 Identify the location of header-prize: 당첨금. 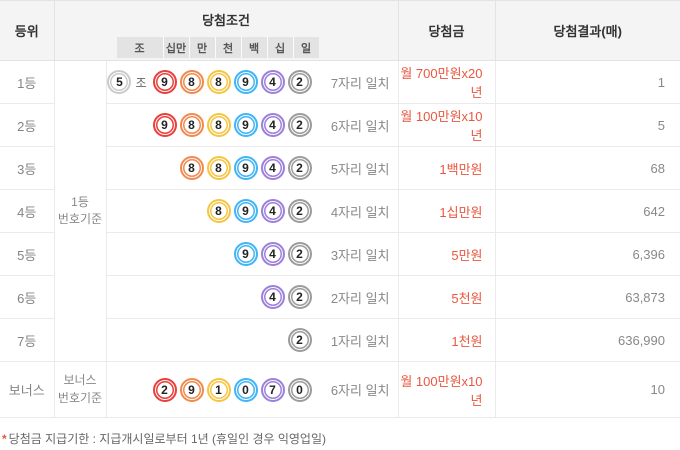
(446, 30).